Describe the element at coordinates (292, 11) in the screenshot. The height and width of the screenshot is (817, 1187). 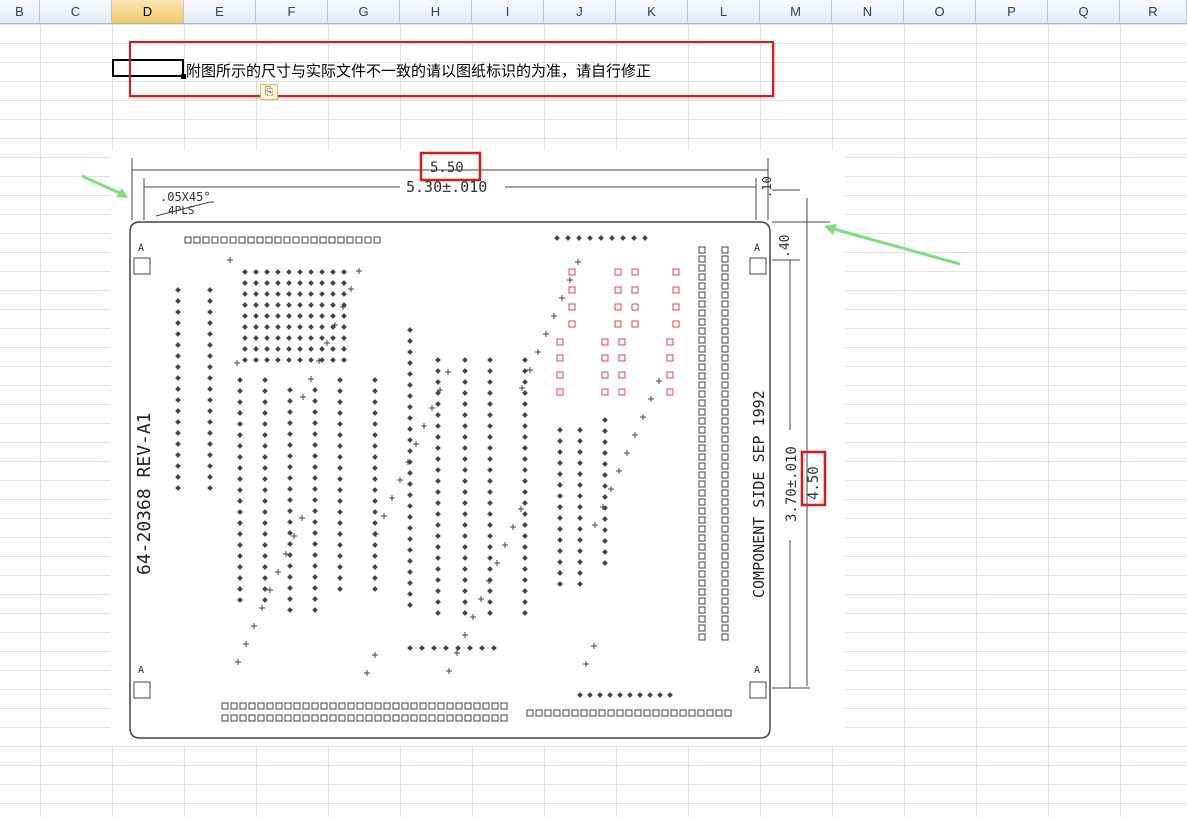
I see `column-header-F: F` at that location.